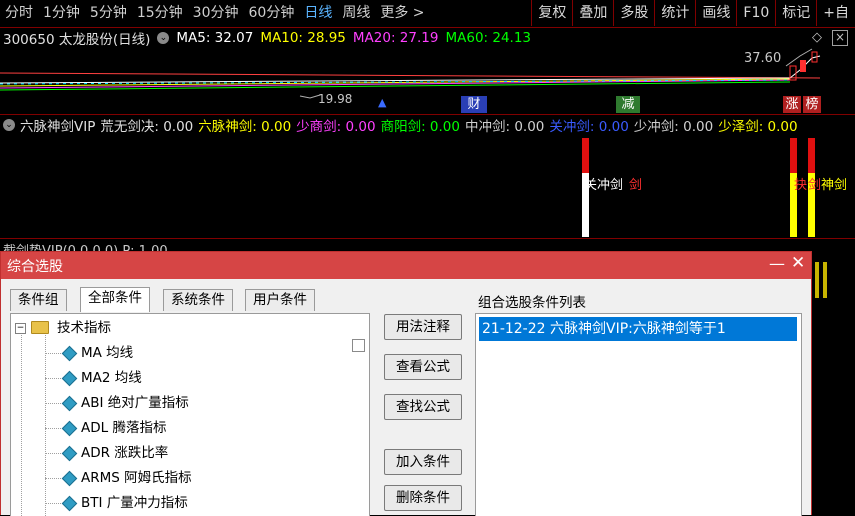 This screenshot has width=855, height=516. What do you see at coordinates (402, 13) in the screenshot?
I see `tab-more: 更多 >` at bounding box center [402, 13].